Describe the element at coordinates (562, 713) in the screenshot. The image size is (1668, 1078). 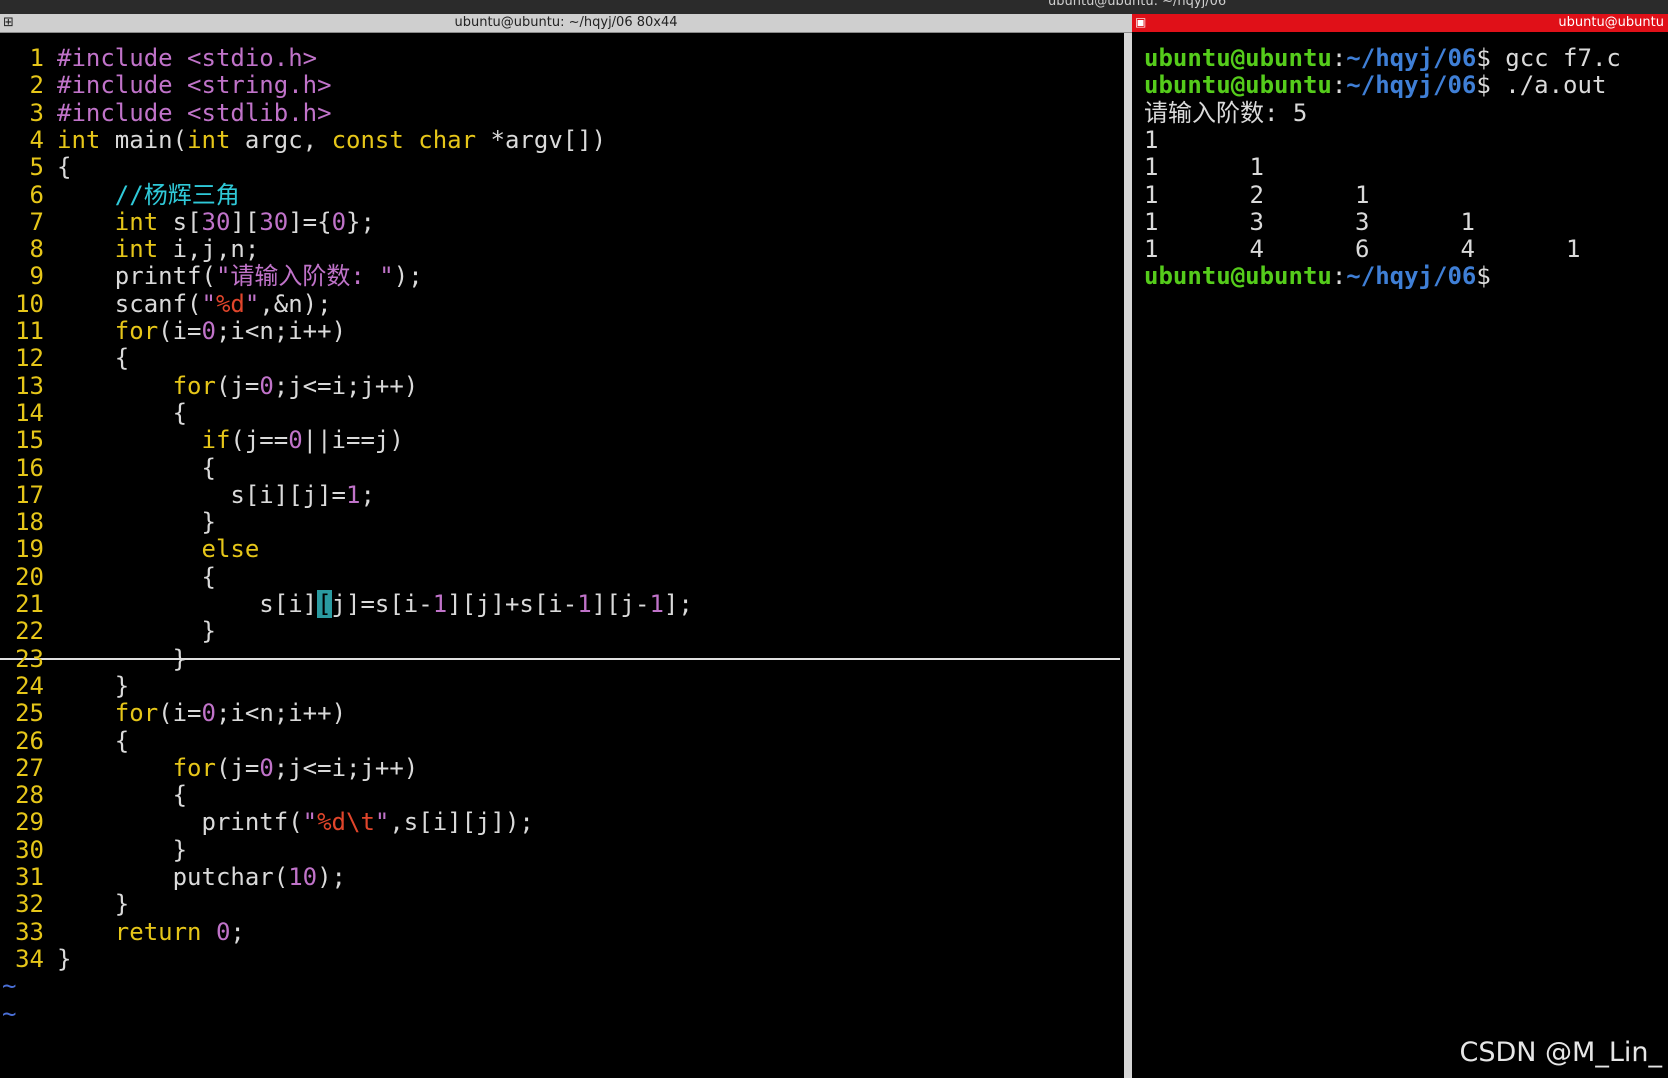
I see `code-line: 25 for(i=0;i<n;i++)` at that location.